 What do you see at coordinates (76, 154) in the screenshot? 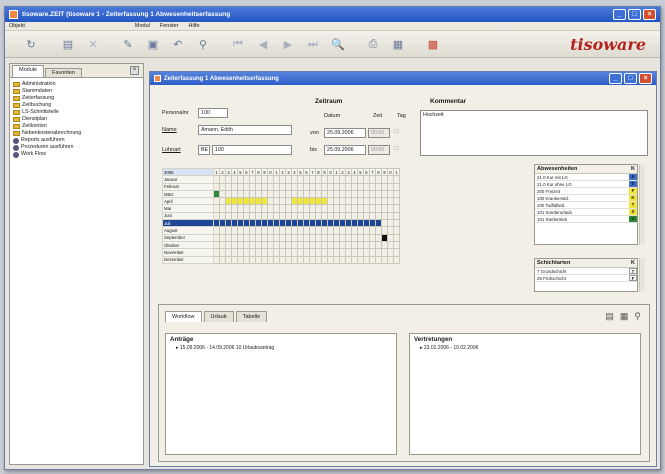
I see `tree-item-workflow: Work Flow` at bounding box center [76, 154].